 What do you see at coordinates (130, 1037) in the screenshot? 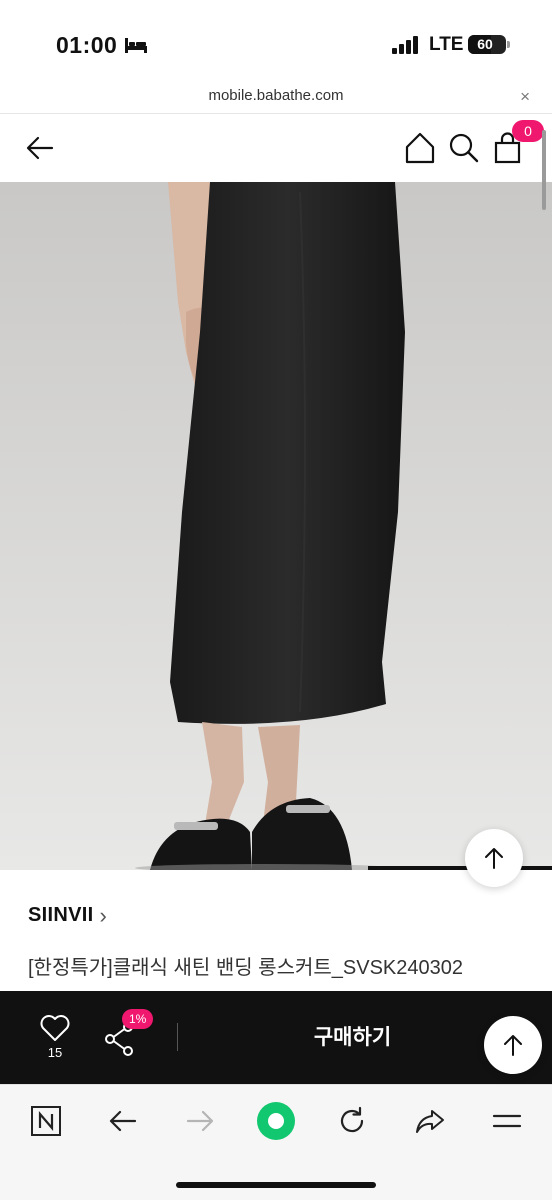
I see `share-button: 1%` at bounding box center [130, 1037].